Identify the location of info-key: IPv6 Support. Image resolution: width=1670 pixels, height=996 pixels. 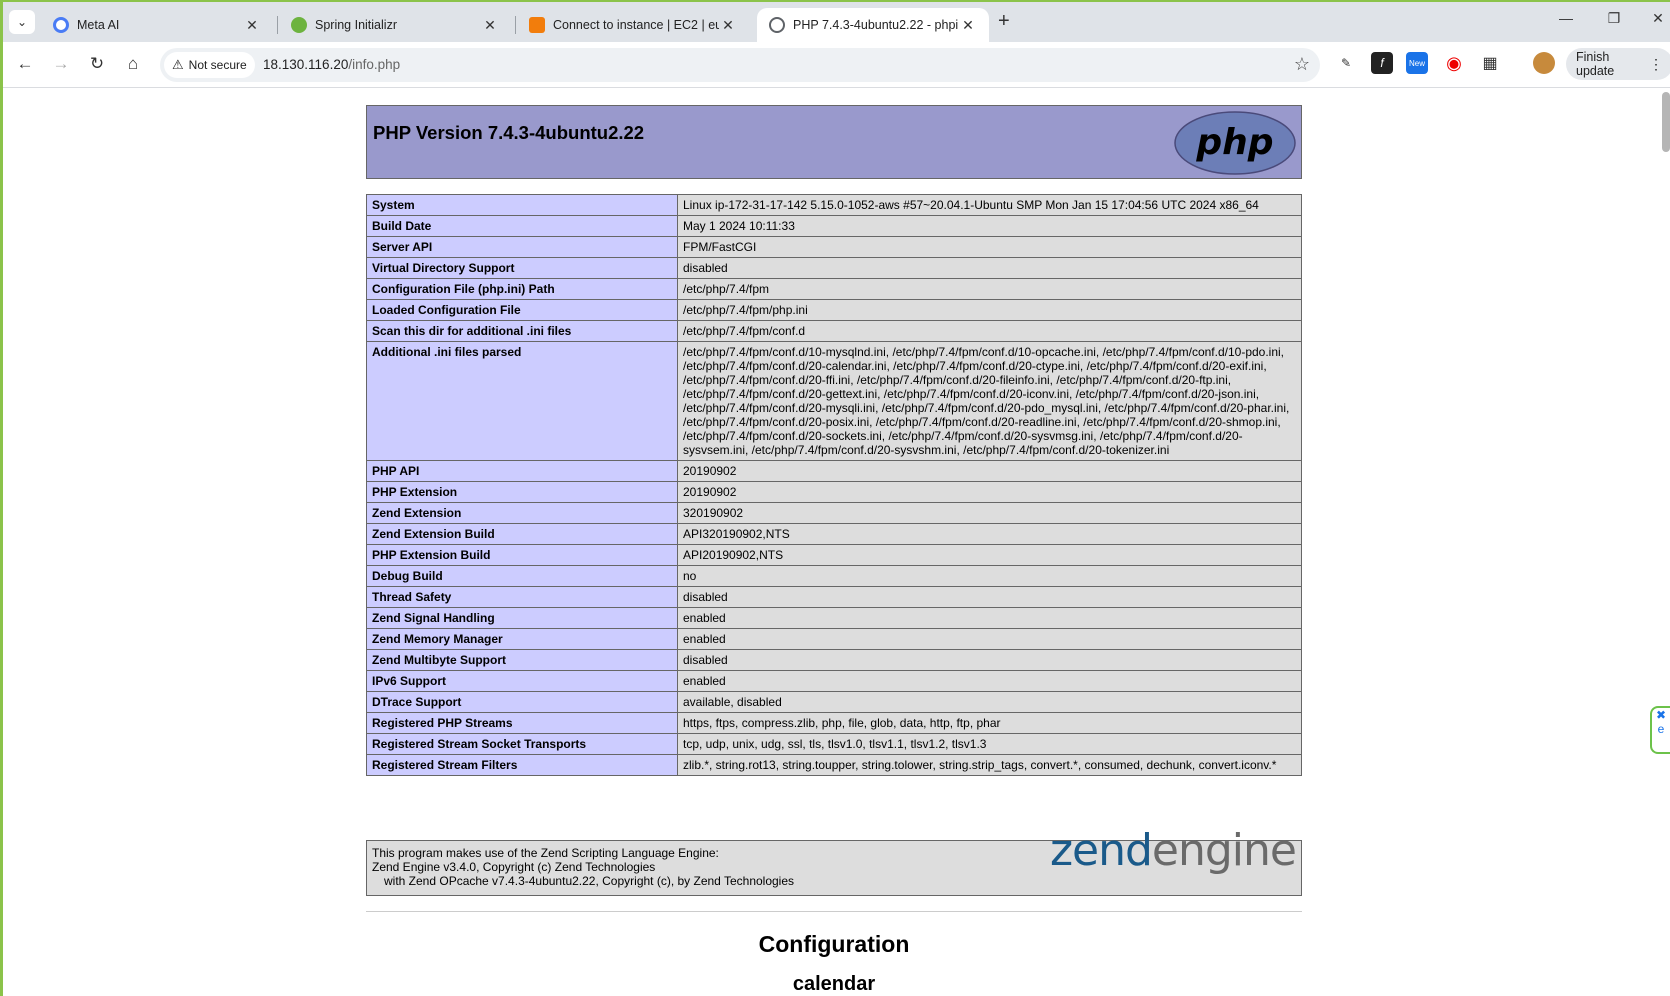
(522, 681).